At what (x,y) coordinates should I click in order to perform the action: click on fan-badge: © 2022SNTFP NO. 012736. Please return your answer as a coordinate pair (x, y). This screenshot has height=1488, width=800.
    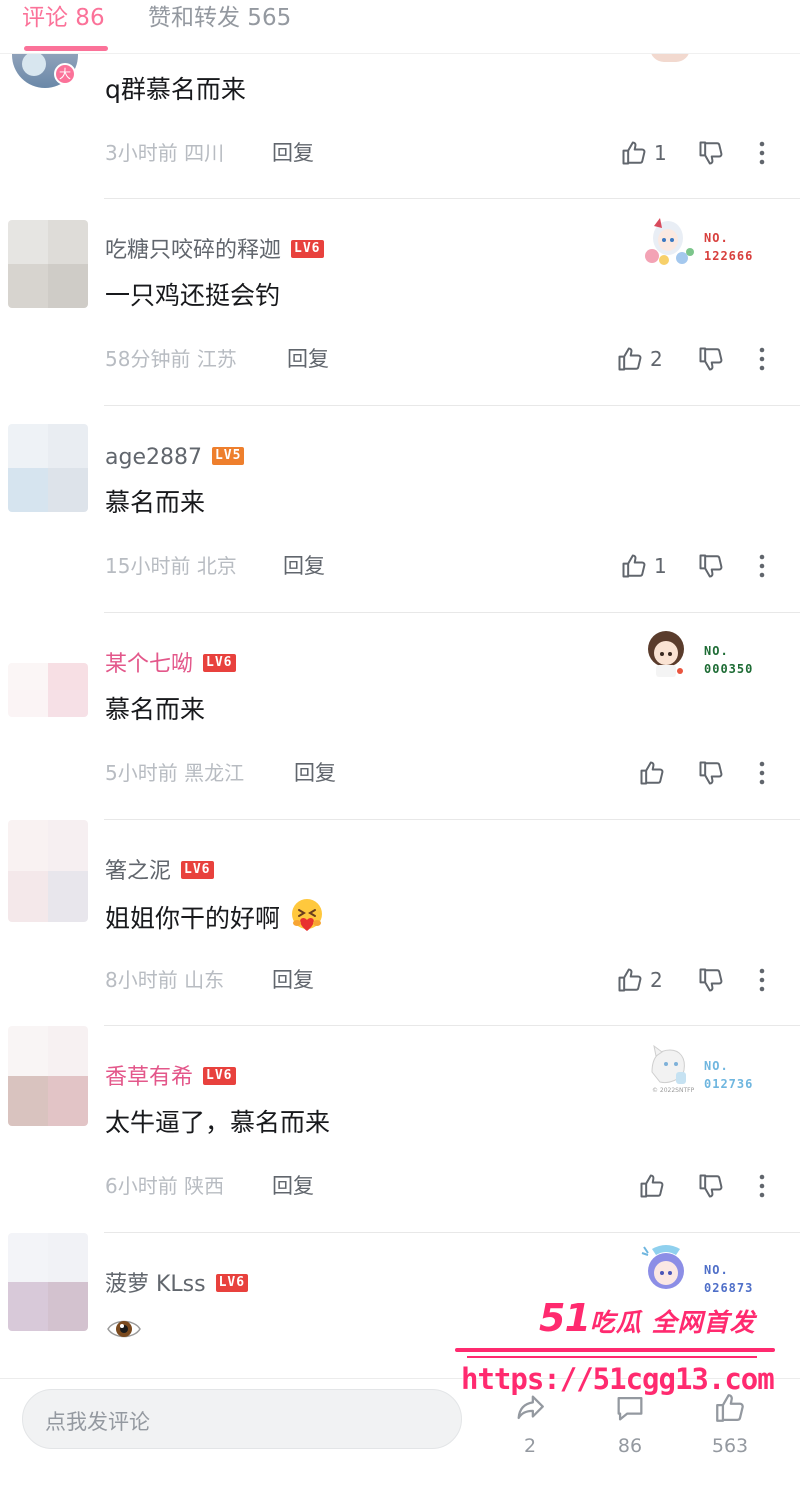
    Looking at the image, I should click on (702, 1069).